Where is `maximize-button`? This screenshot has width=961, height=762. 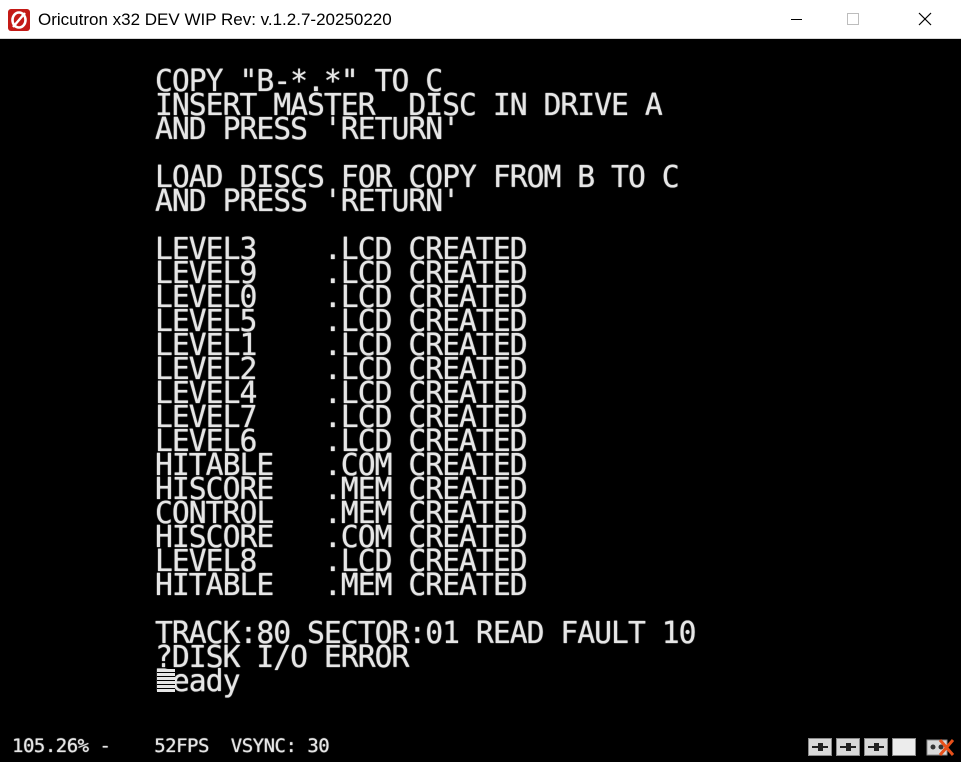
maximize-button is located at coordinates (853, 19).